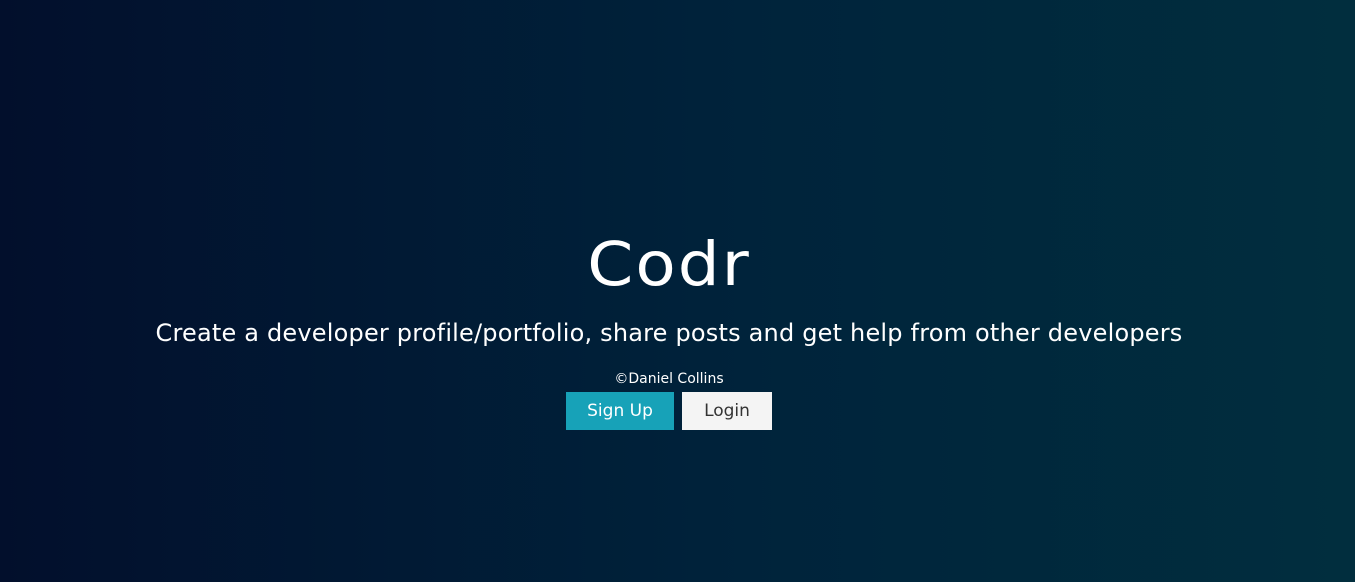 The image size is (1355, 582). Describe the element at coordinates (669, 264) in the screenshot. I see `app-title: Codr` at that location.